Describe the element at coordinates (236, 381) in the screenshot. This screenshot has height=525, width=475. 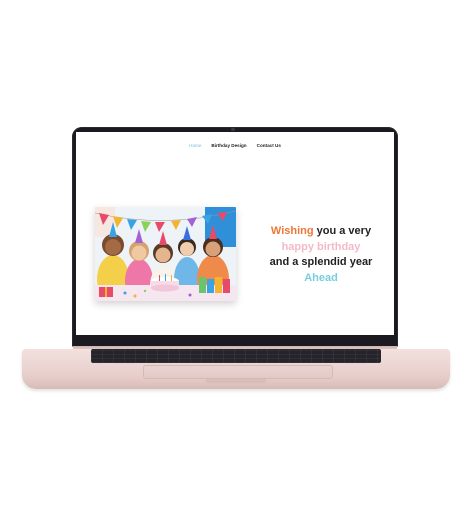
I see `lid-notch` at that location.